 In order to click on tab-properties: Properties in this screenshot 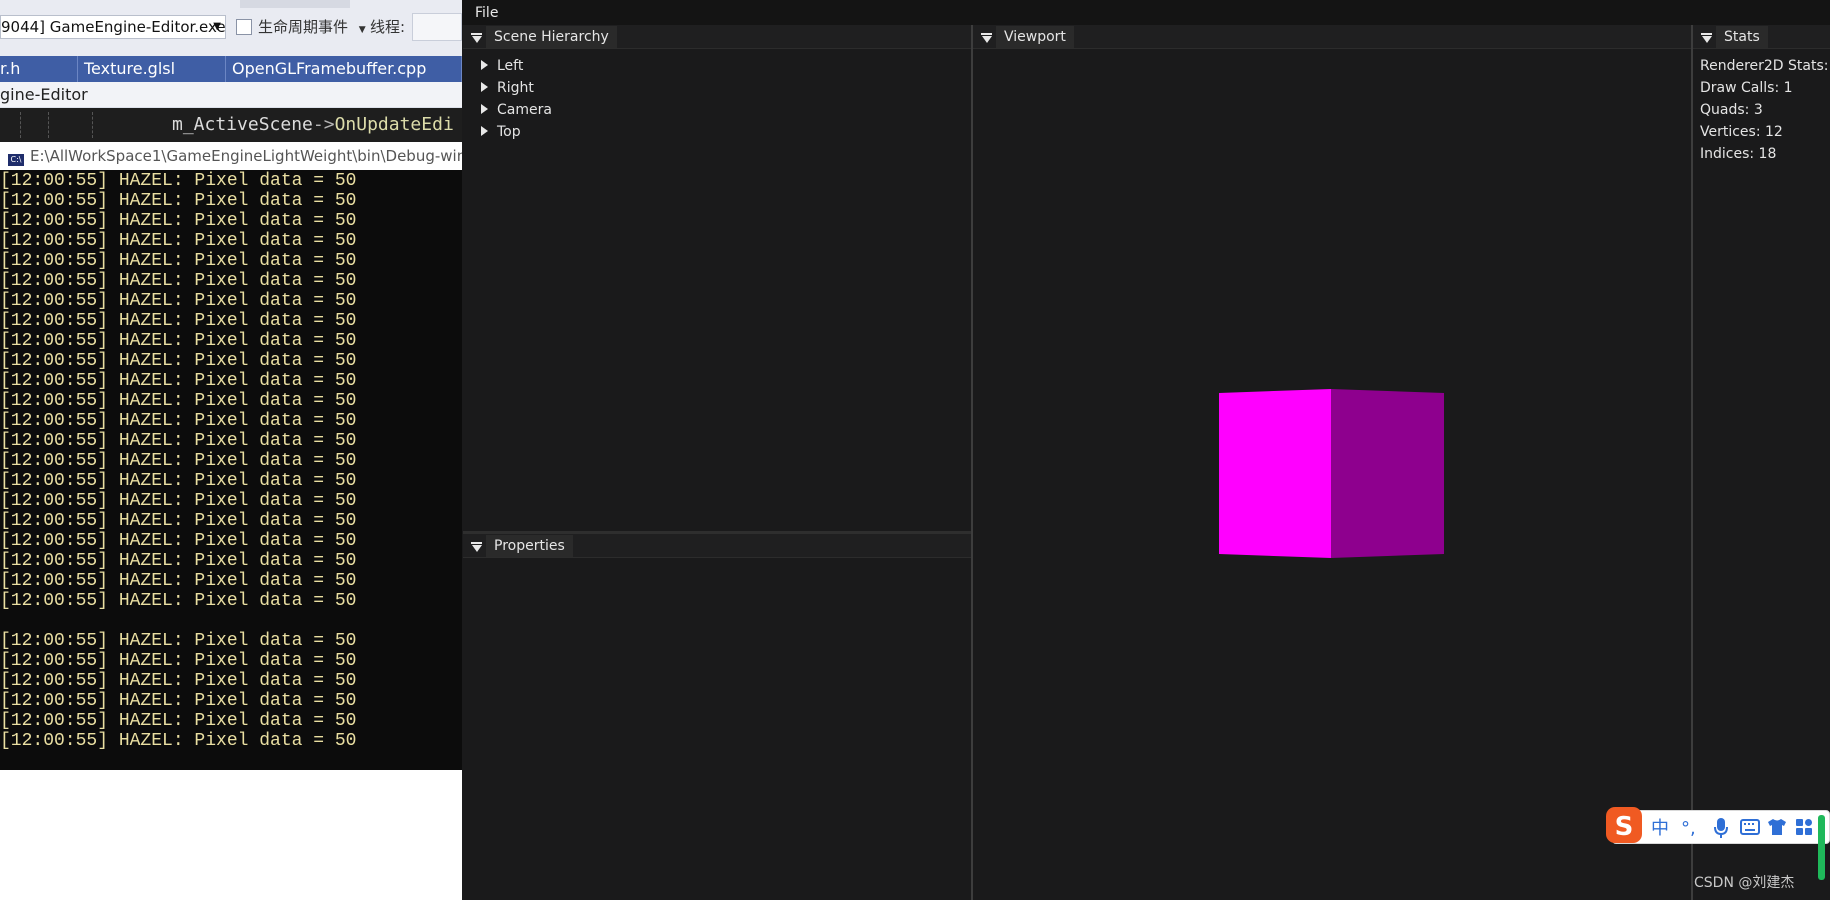, I will do `click(529, 546)`.